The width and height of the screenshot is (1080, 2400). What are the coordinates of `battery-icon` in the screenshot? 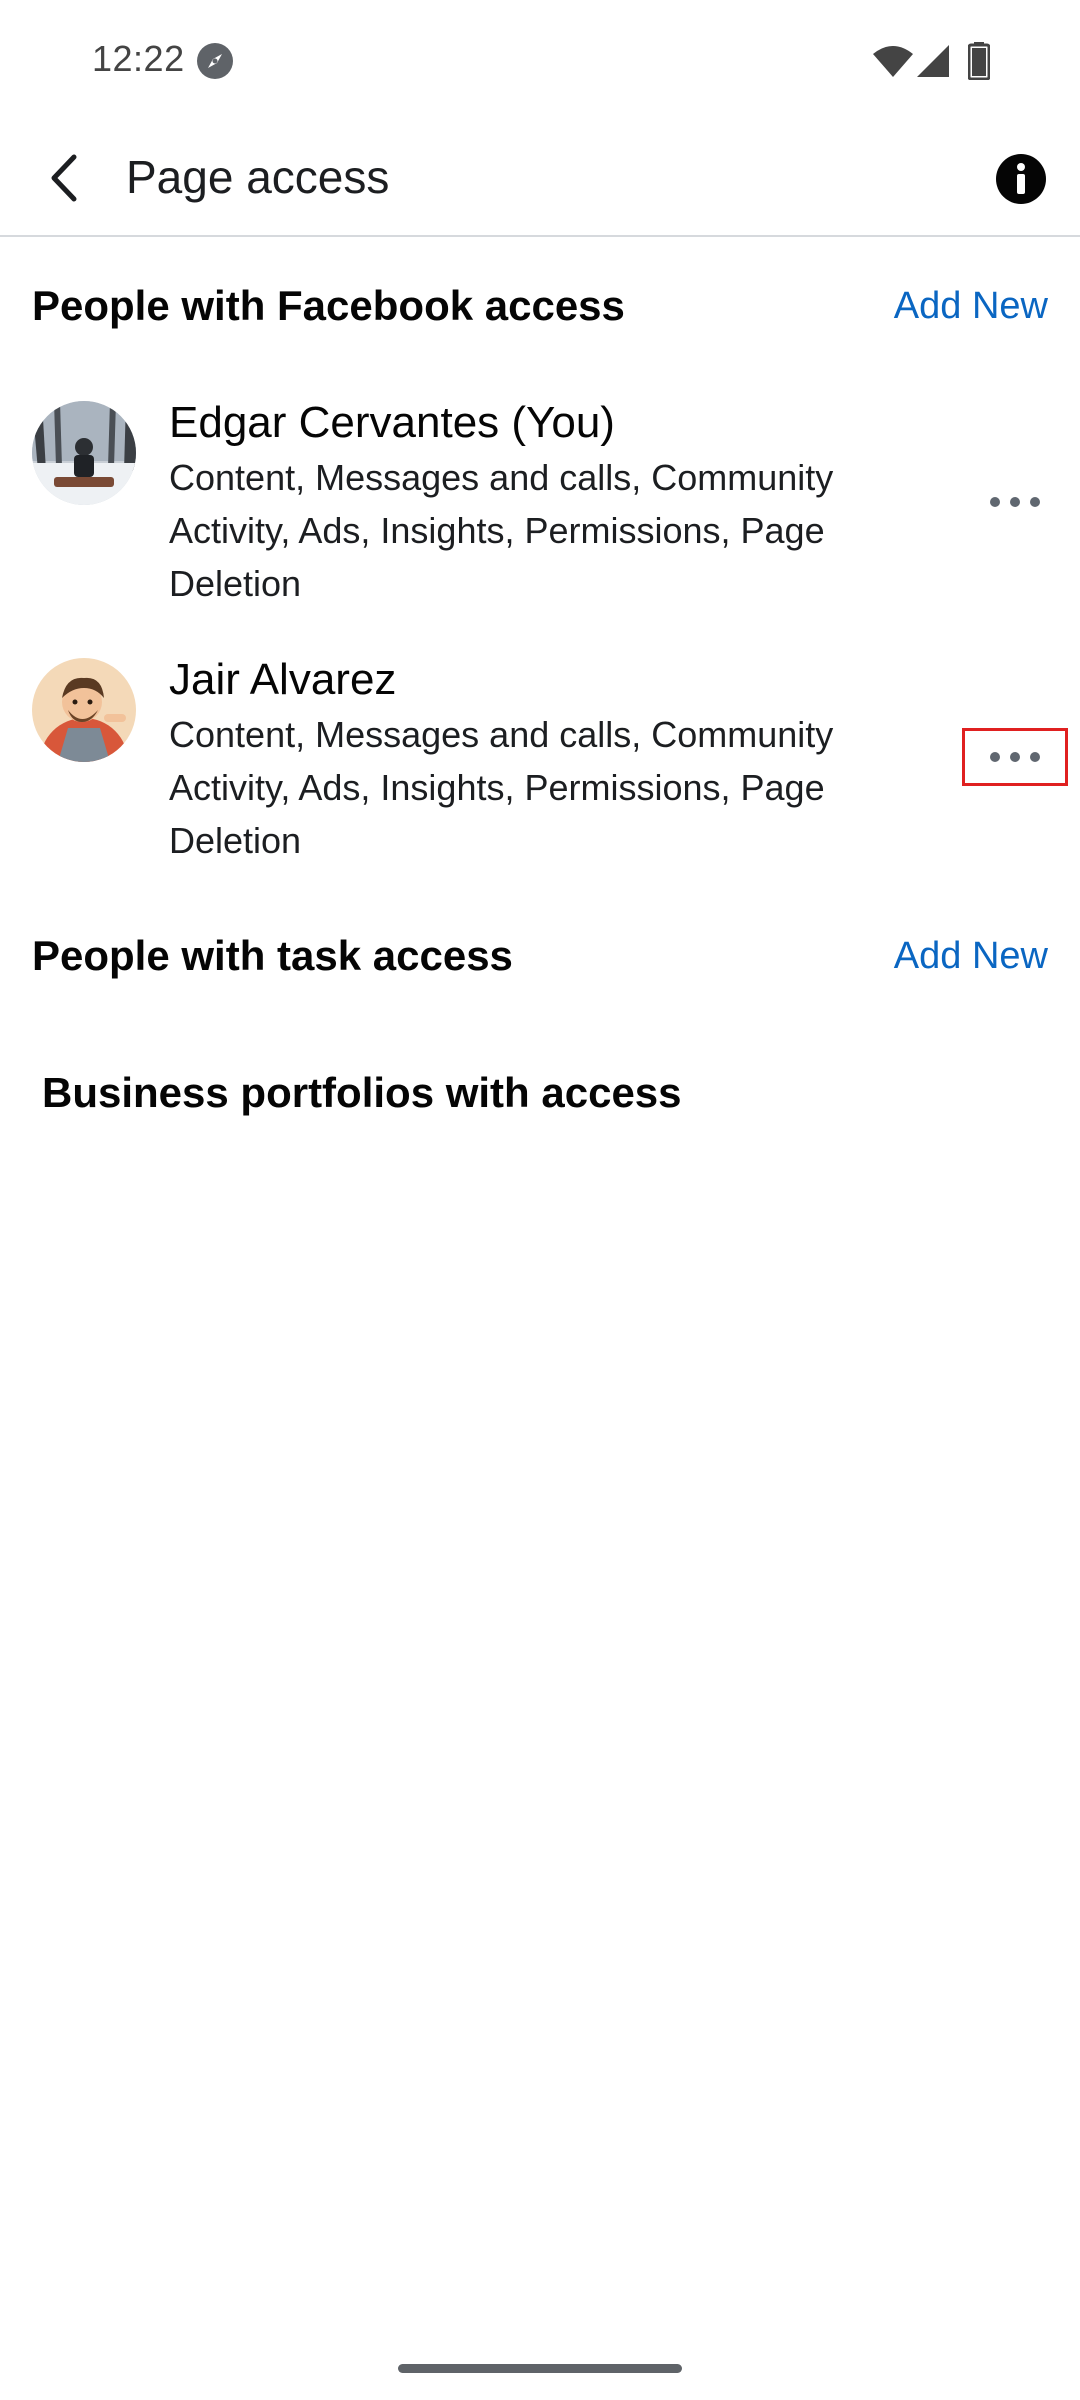 It's located at (979, 61).